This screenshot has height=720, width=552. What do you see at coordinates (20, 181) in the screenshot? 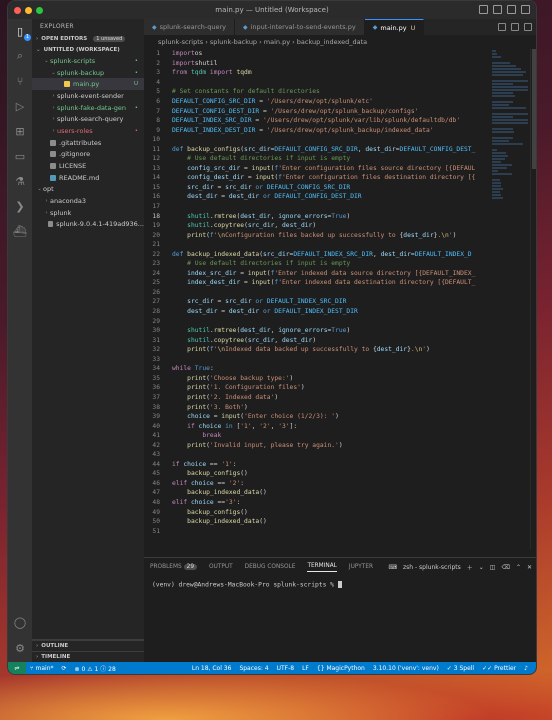
I see `testing-icon: ⚗` at bounding box center [20, 181].